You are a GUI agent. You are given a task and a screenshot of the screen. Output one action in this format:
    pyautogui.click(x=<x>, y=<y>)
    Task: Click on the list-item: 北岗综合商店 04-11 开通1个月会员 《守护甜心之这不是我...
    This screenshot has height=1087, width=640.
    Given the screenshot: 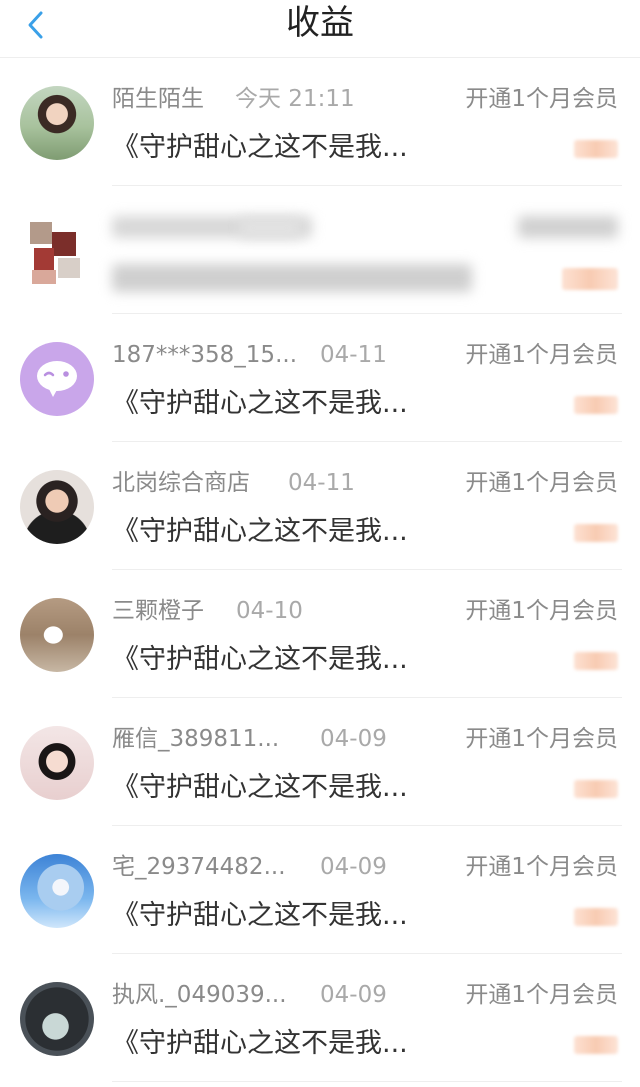 What is the action you would take?
    pyautogui.click(x=320, y=506)
    